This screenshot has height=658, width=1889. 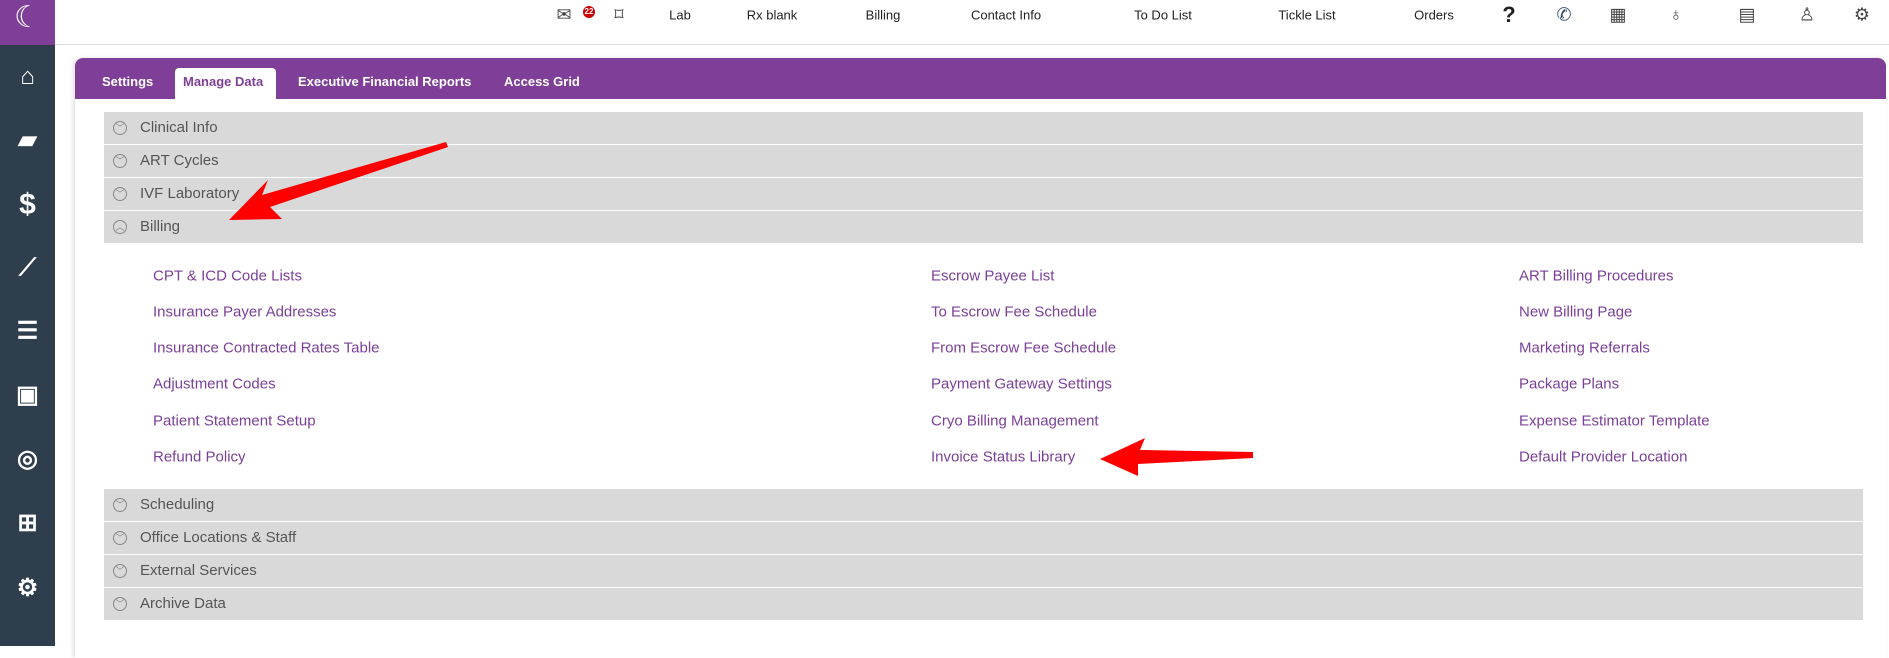 What do you see at coordinates (1508, 15) in the screenshot?
I see `help-icon: ?` at bounding box center [1508, 15].